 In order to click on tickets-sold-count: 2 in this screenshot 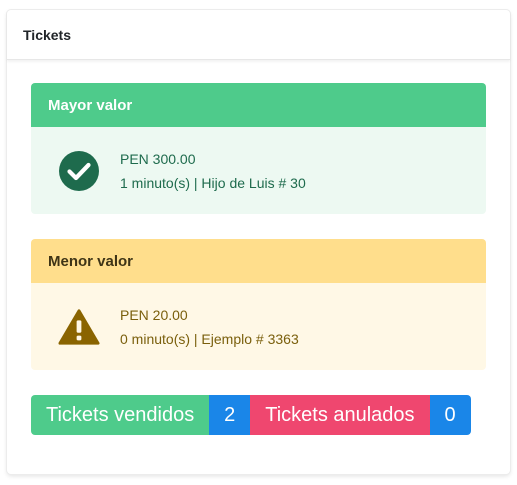, I will do `click(230, 415)`.